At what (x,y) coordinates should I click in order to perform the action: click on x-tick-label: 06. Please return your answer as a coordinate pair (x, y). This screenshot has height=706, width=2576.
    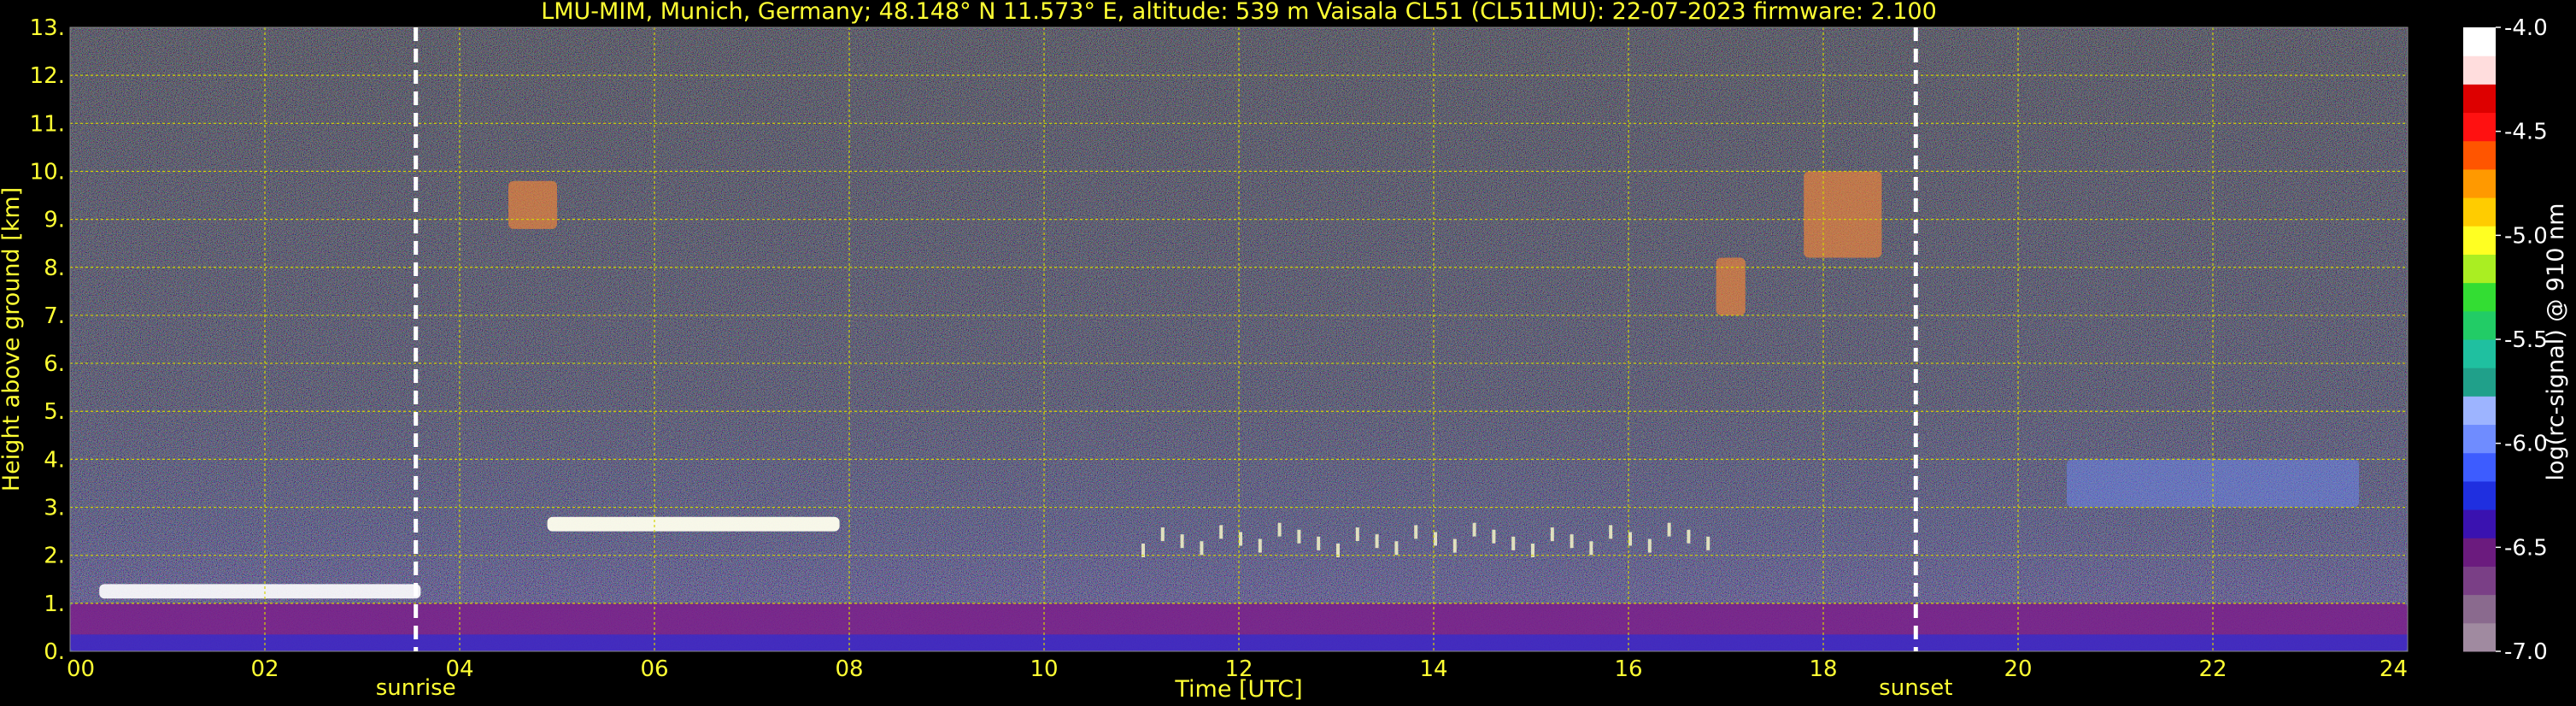
    Looking at the image, I should click on (654, 669).